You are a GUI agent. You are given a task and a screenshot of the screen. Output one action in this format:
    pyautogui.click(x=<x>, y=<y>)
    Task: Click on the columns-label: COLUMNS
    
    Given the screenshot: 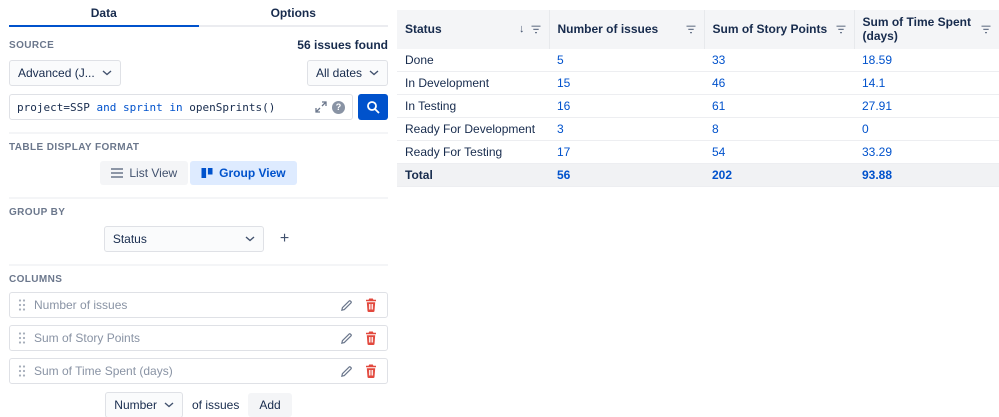 What is the action you would take?
    pyautogui.click(x=36, y=279)
    